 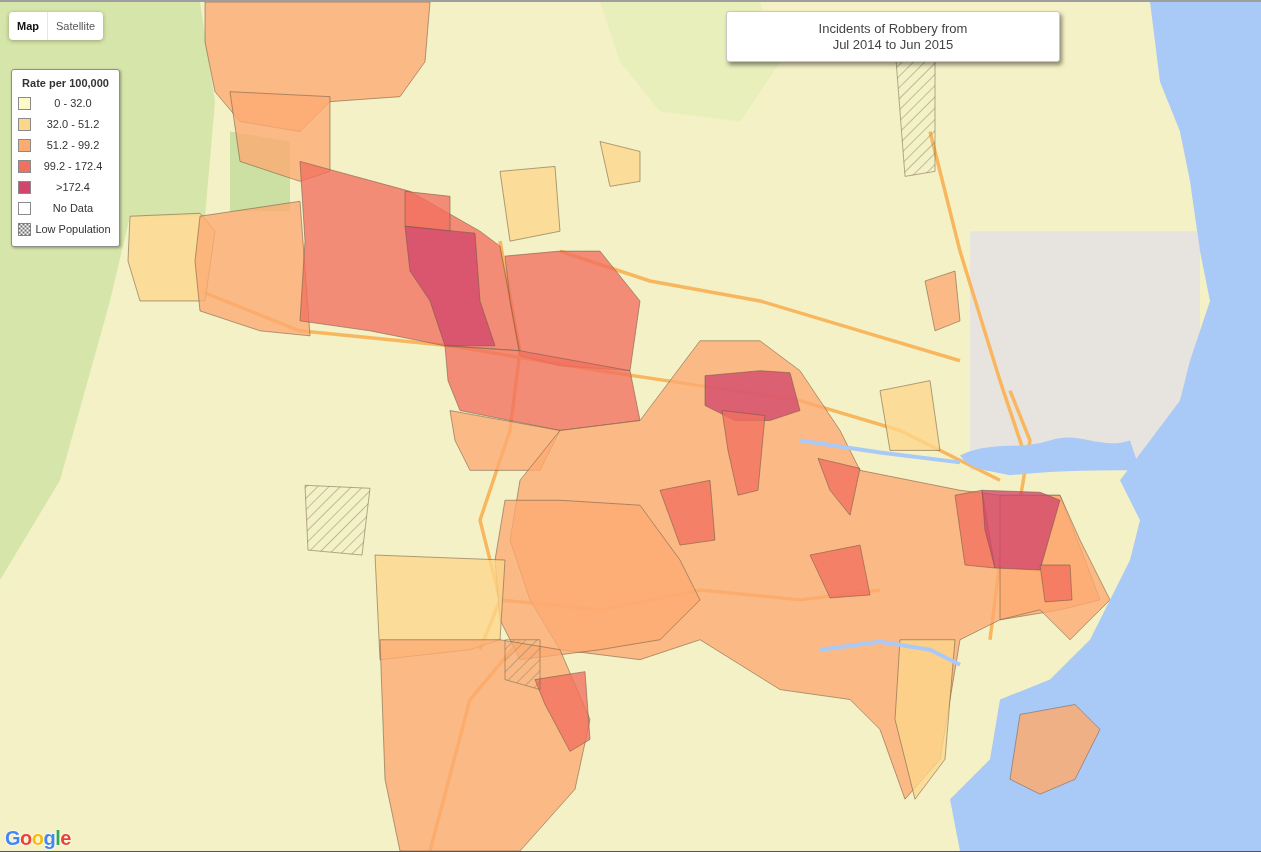 What do you see at coordinates (24, 229) in the screenshot?
I see `checker-pattern-icon` at bounding box center [24, 229].